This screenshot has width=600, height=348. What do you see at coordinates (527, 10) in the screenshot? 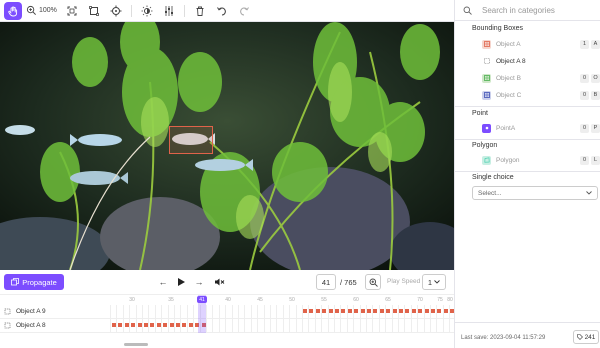
I see `category-search: Search in categories` at bounding box center [527, 10].